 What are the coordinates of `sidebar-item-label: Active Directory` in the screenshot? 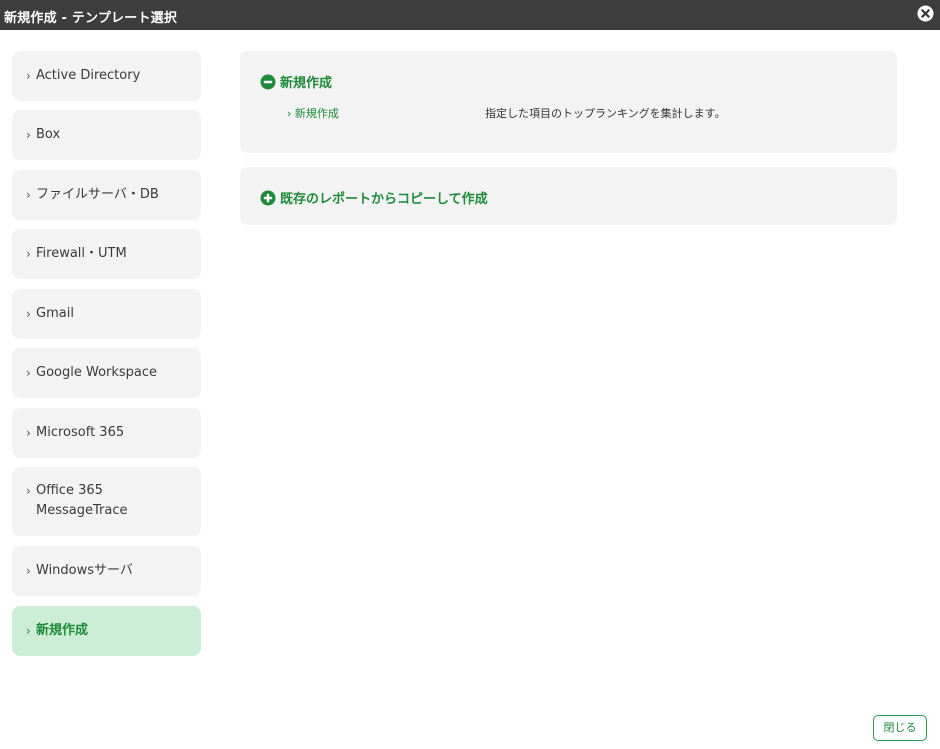 It's located at (88, 75).